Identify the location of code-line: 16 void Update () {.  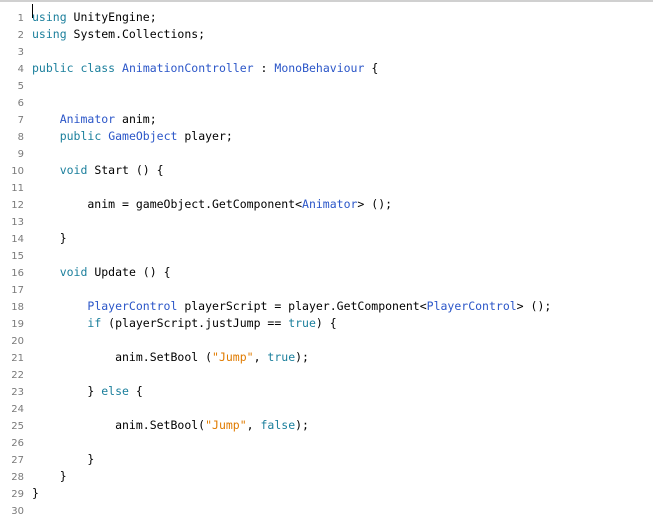
(85, 272).